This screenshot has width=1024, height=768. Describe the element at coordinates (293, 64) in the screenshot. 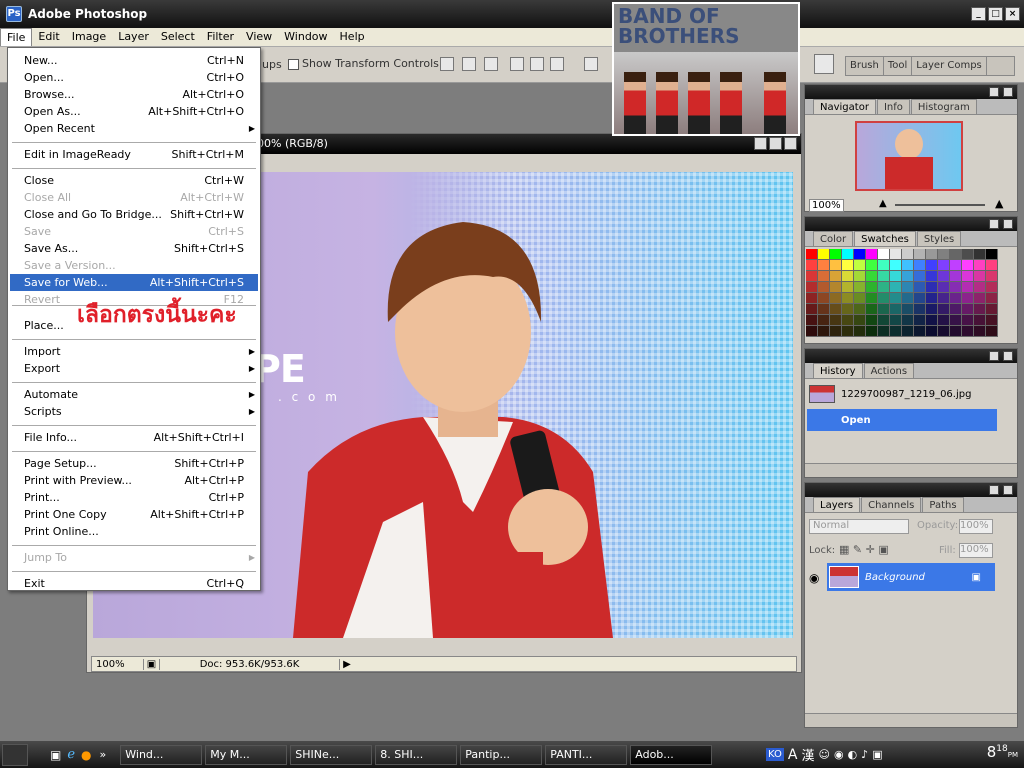

I see `show-transform-checkbox` at that location.